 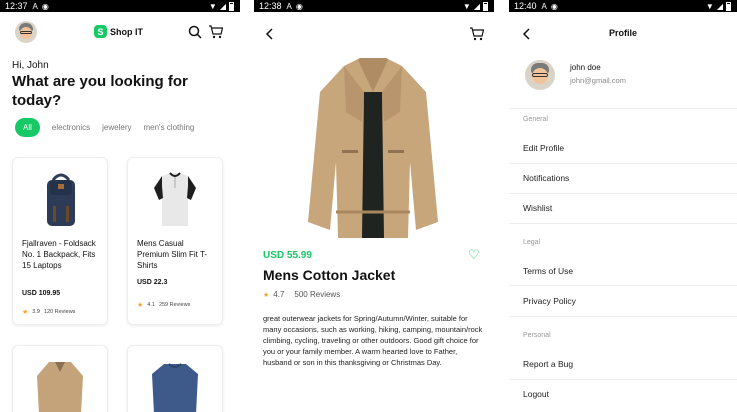 What do you see at coordinates (549, 301) in the screenshot?
I see `menu-item-privacy: Privacy Policy` at bounding box center [549, 301].